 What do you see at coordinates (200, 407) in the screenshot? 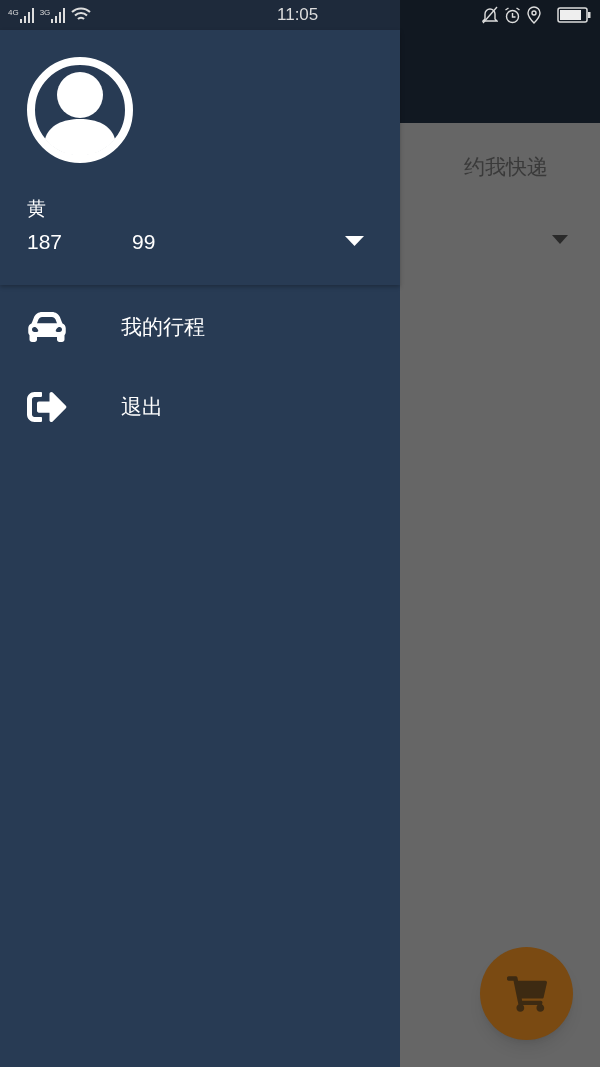
I see `menu-item: 退出` at bounding box center [200, 407].